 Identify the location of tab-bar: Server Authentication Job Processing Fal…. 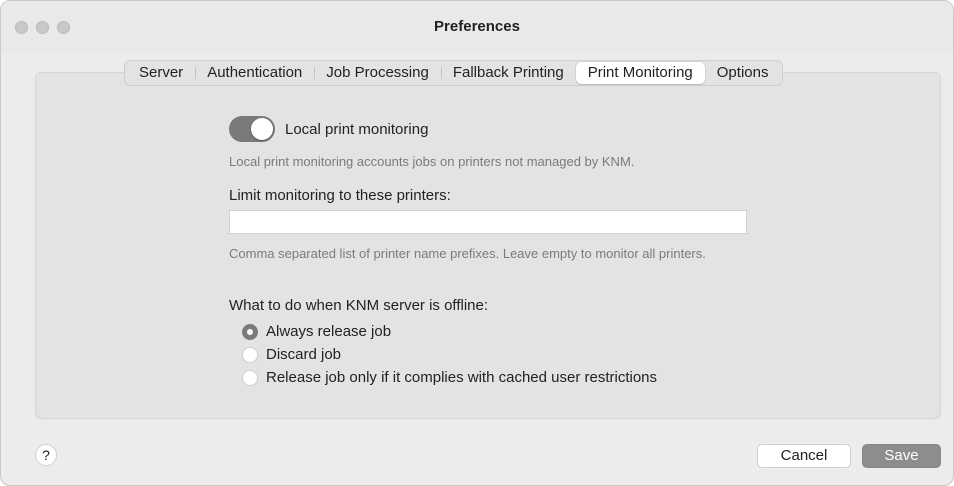
(454, 73).